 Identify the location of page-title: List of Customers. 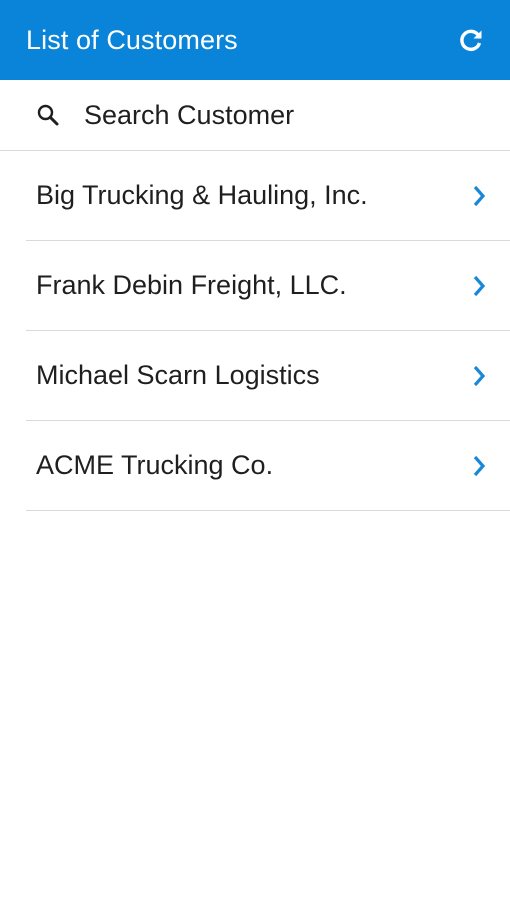
(132, 39).